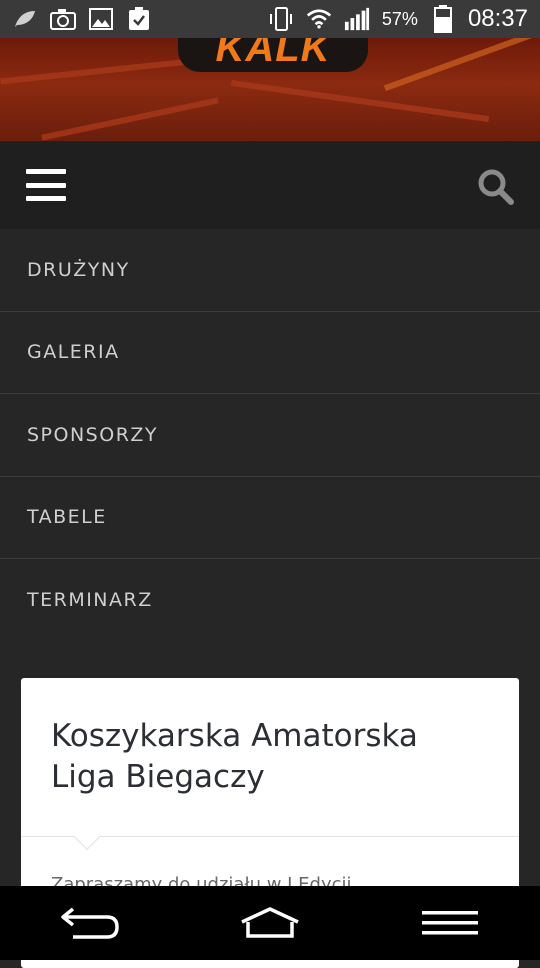  Describe the element at coordinates (270, 270) in the screenshot. I see `menu-item-druzyny: DRUŻYNY` at that location.